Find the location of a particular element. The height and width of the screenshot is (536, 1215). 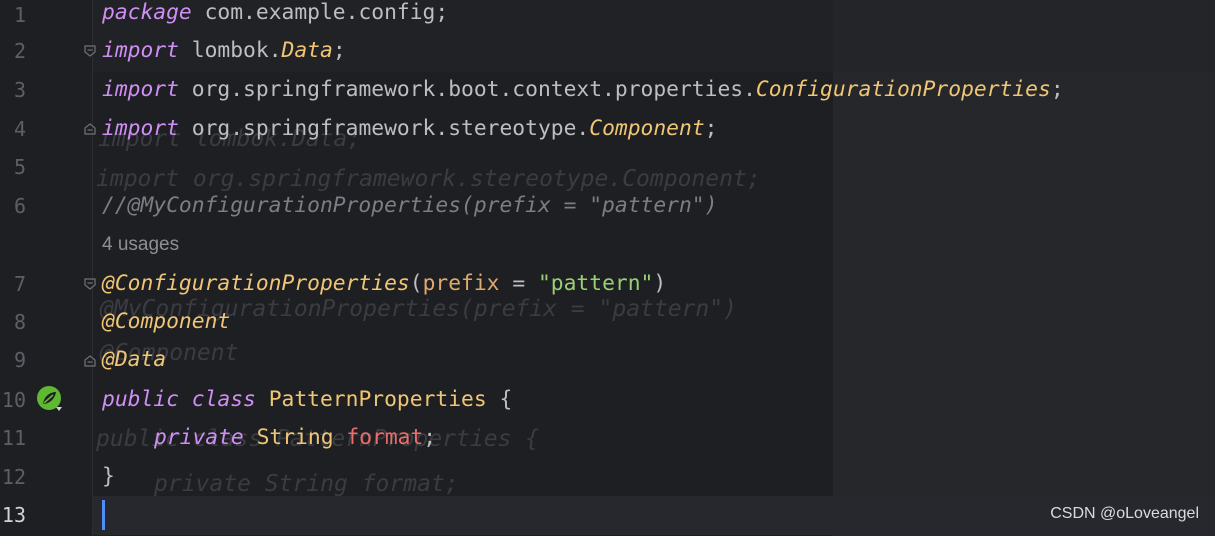

annotation-token: @Data is located at coordinates (134, 359).